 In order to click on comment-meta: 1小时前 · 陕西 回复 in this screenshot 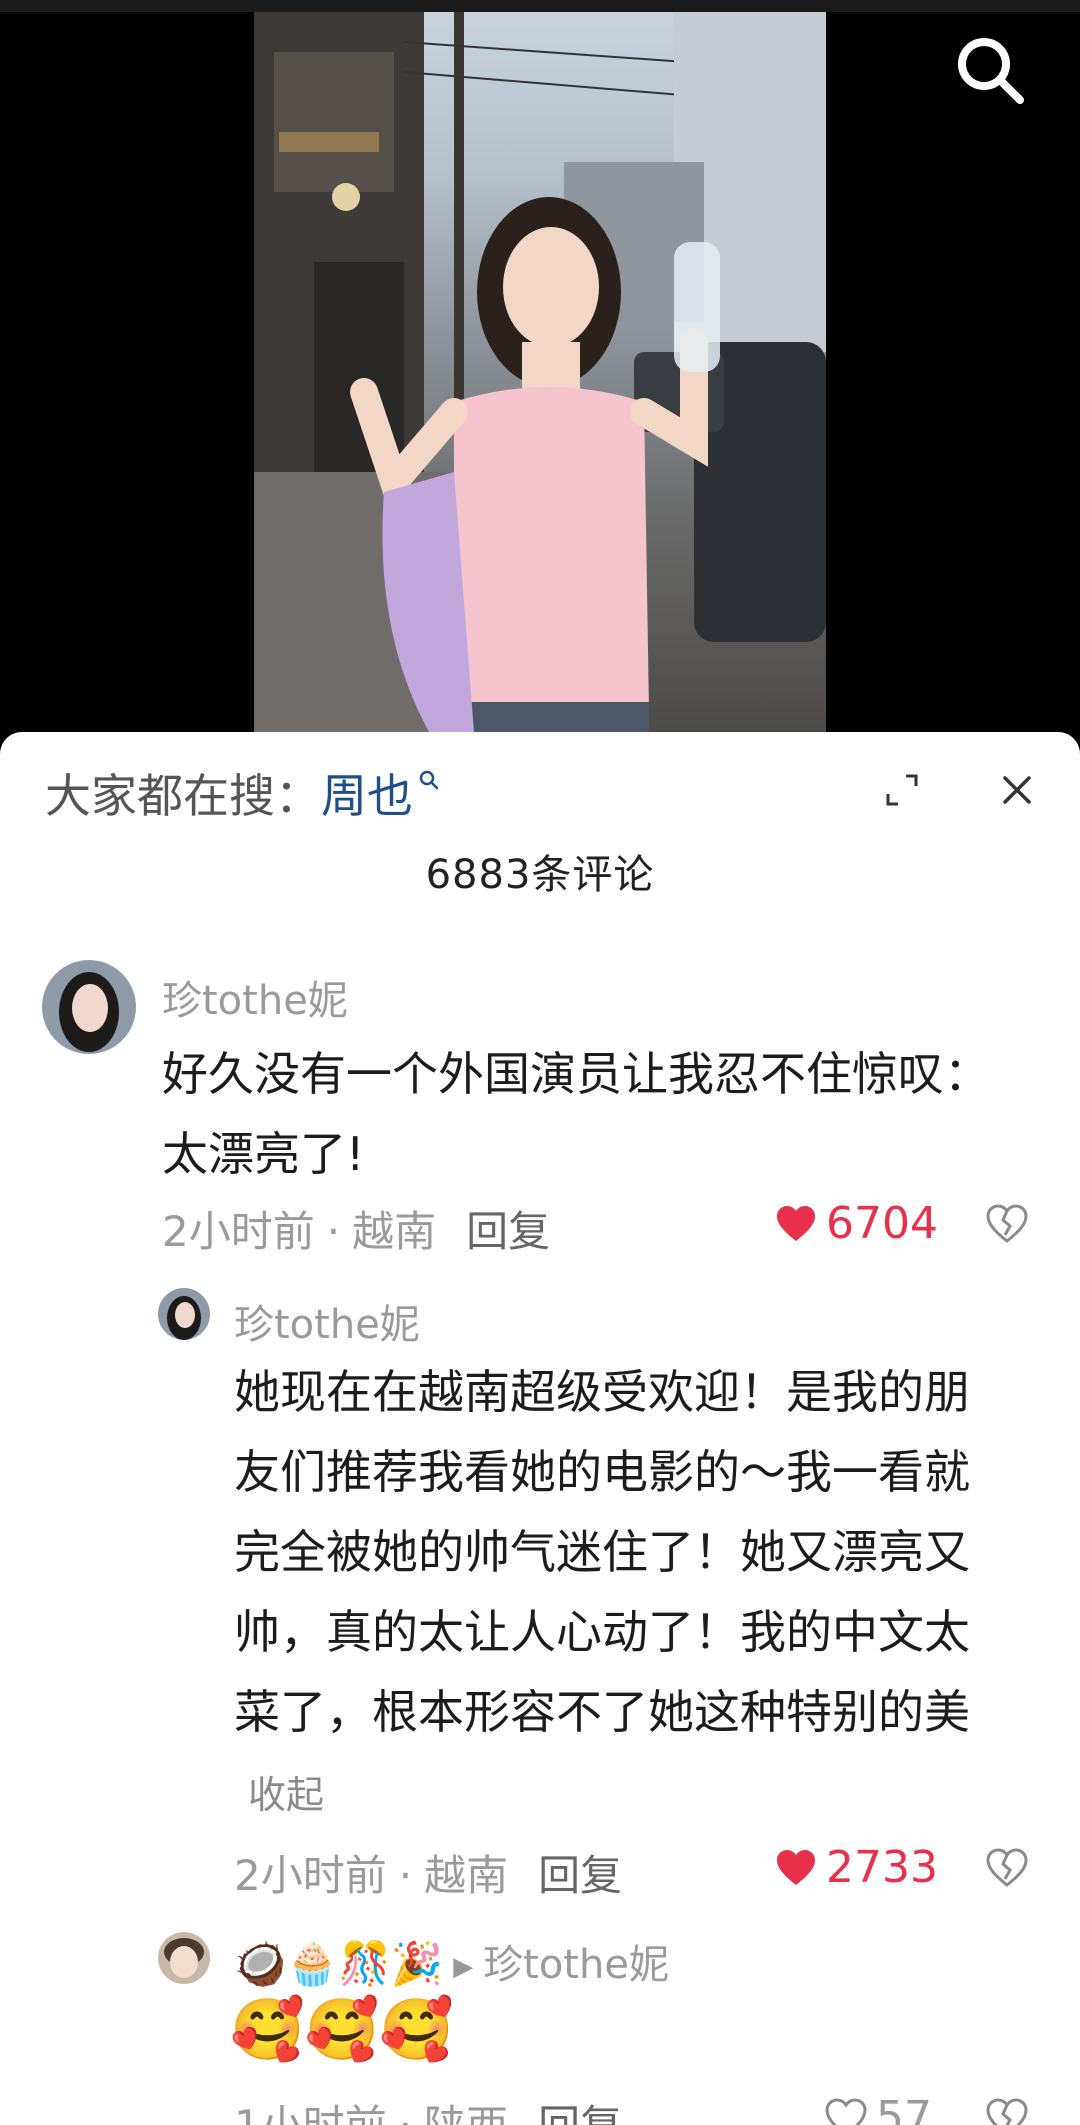, I will do `click(428, 2108)`.